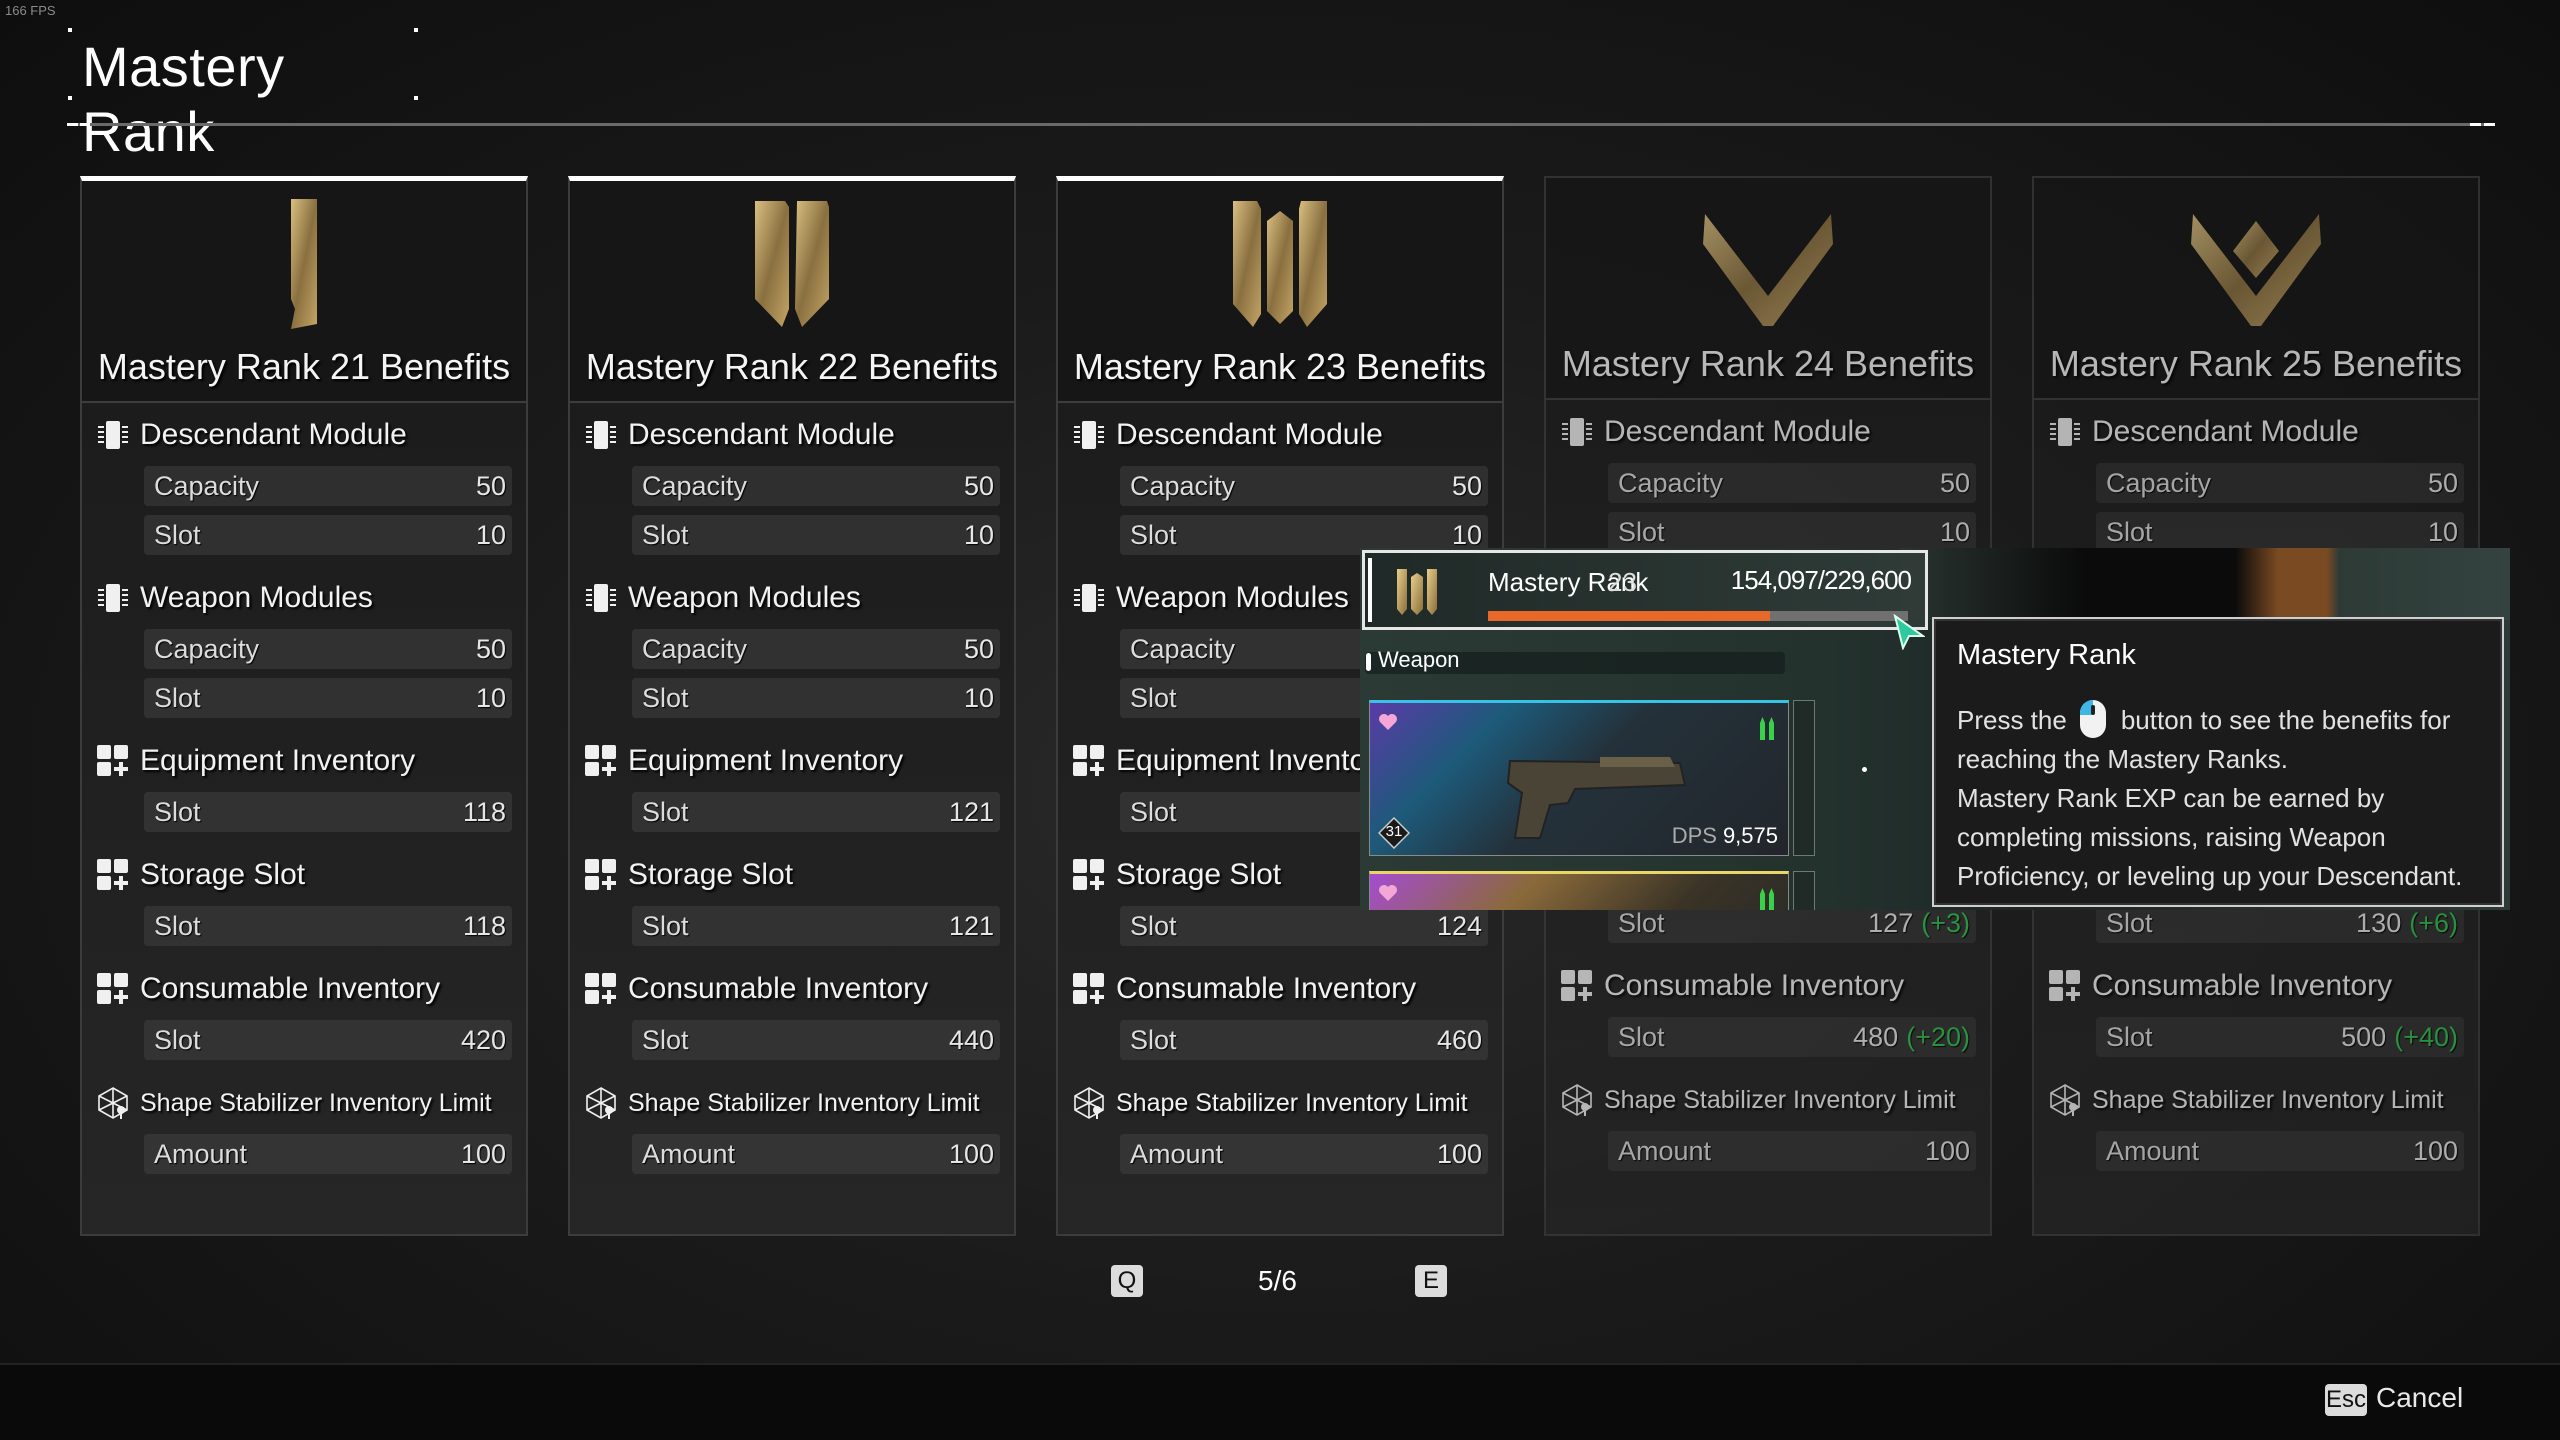 This screenshot has width=2560, height=1440. What do you see at coordinates (491, 535) in the screenshot?
I see `benefit-value-wrap: 10` at bounding box center [491, 535].